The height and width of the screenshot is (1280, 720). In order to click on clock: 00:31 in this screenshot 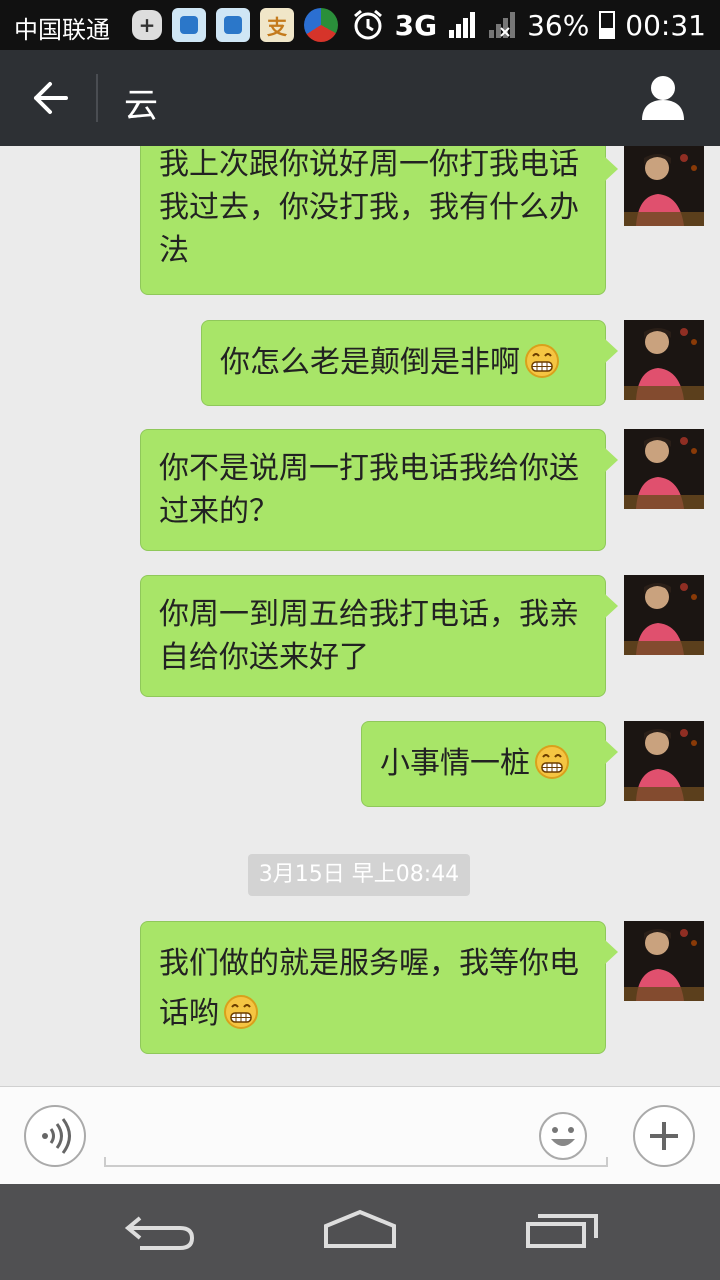, I will do `click(665, 25)`.